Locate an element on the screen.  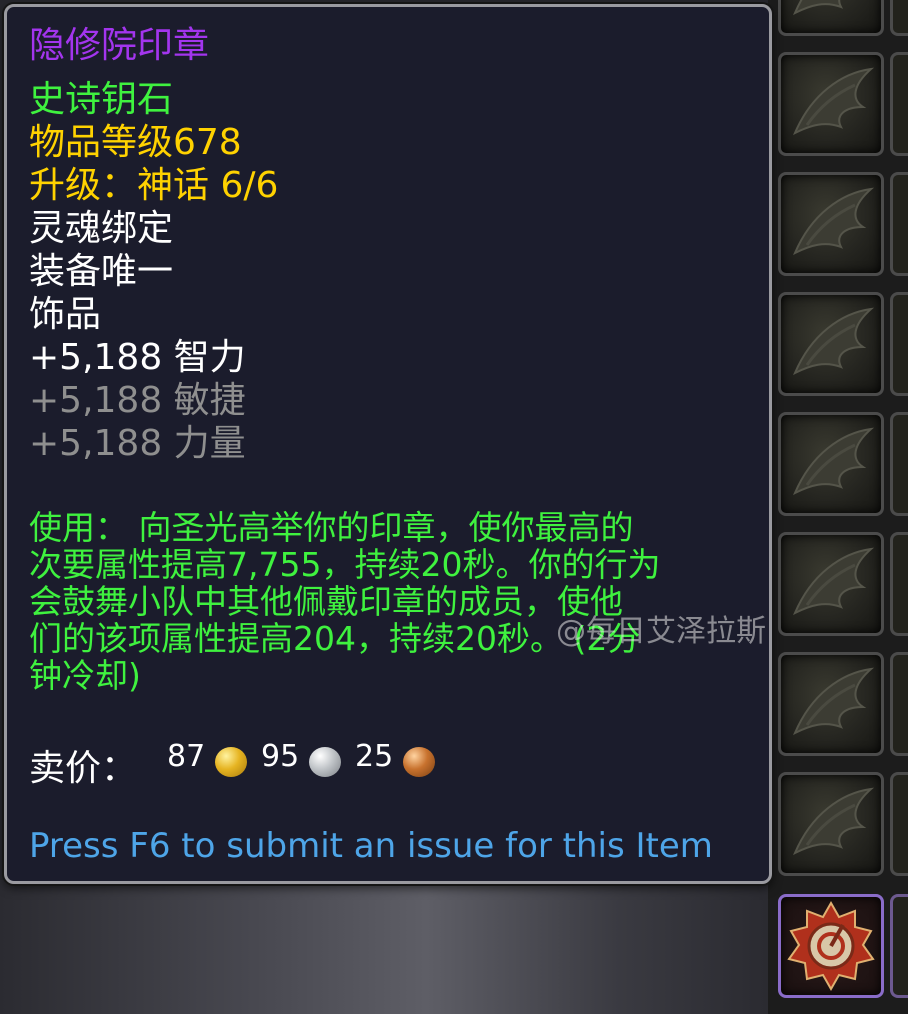
use-effect-line: 次要属性提高7,755，持续20秒。你的行为 is located at coordinates (345, 564).